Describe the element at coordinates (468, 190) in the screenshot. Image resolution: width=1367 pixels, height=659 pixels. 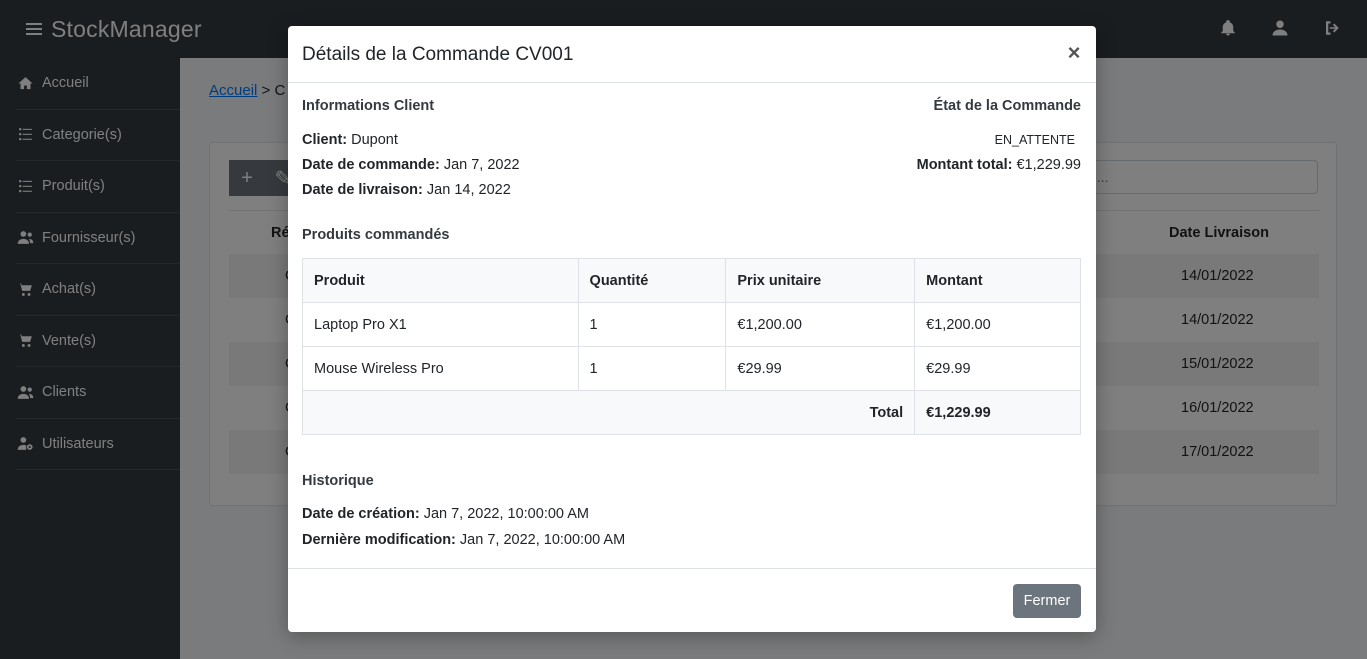
I see `delivery-date-value: Jan 14, 2022` at that location.